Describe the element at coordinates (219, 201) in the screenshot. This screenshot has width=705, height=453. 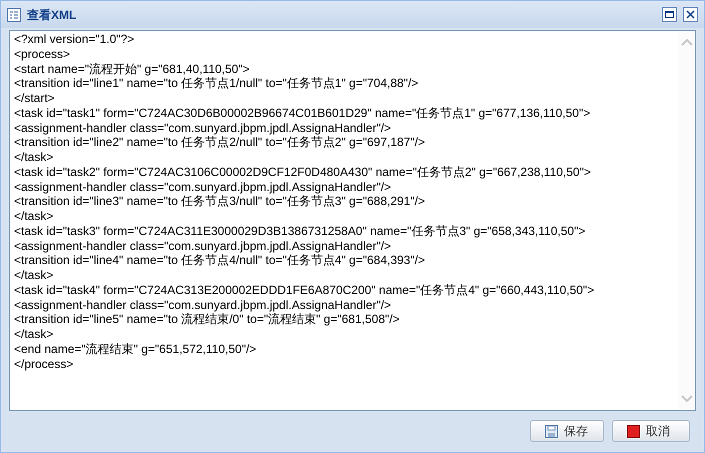
I see `code-line: <transition id="line3" name="to 任务节点3/null" to="任务节点3" g="688,291"/>` at that location.